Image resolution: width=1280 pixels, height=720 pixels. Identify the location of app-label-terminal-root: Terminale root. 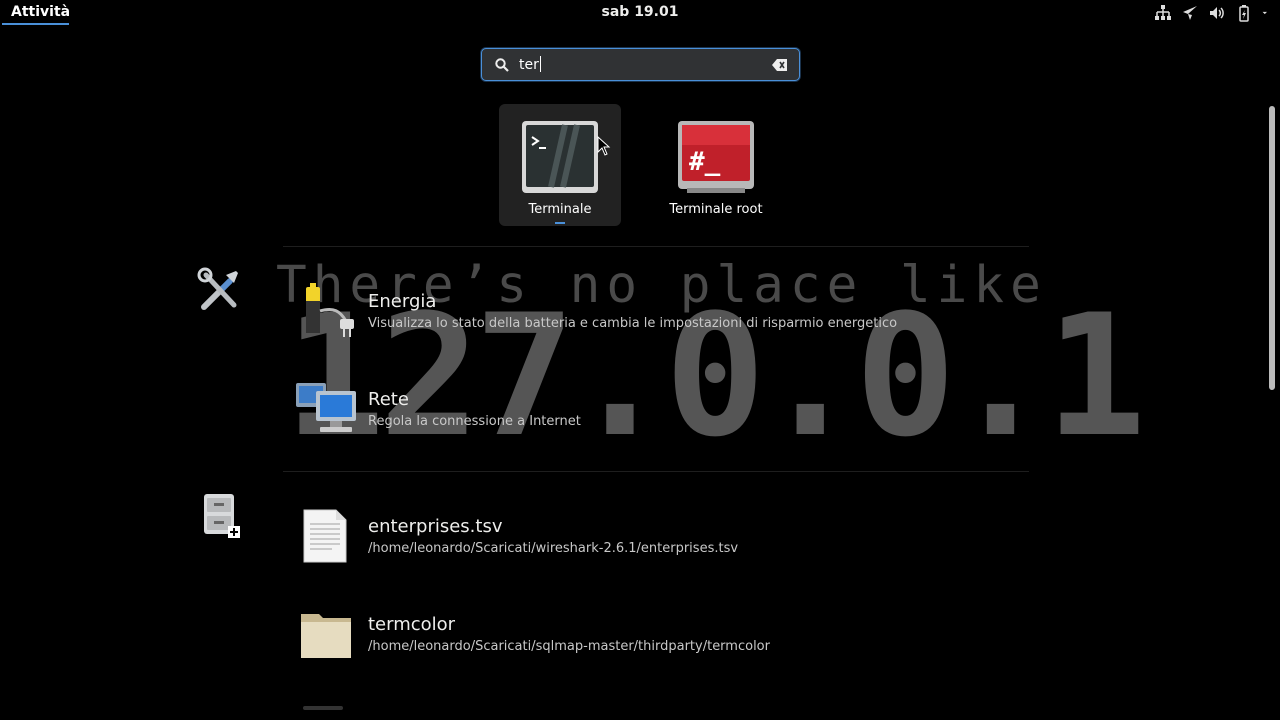
(716, 209).